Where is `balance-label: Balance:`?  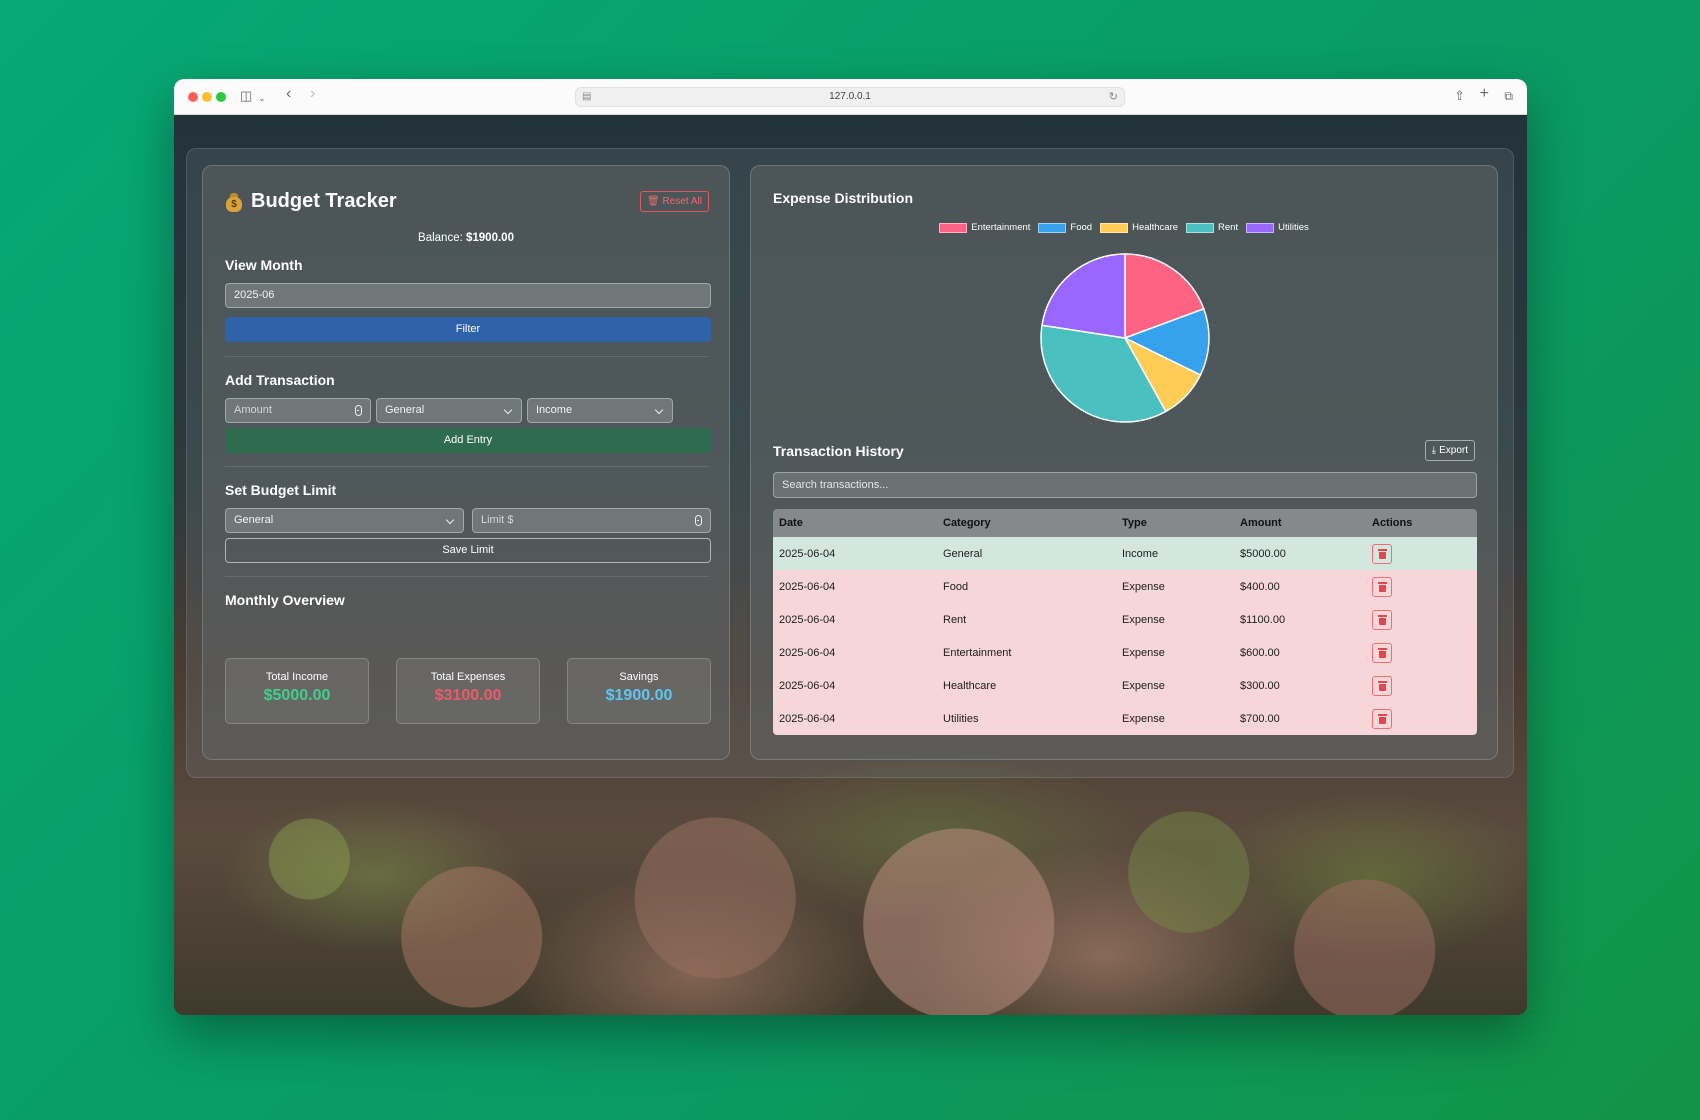 balance-label: Balance: is located at coordinates (440, 238).